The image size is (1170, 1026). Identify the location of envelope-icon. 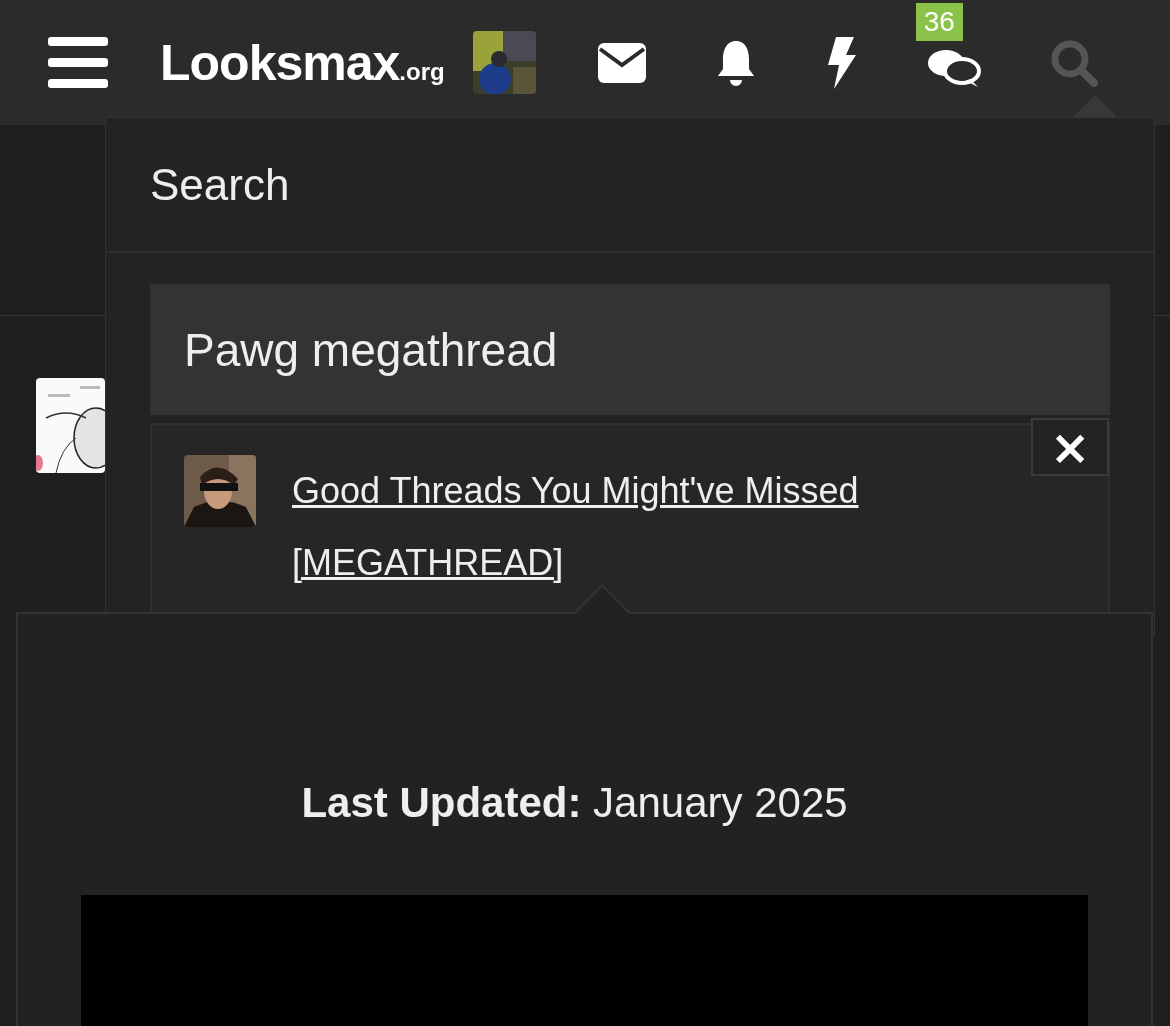
(621, 62).